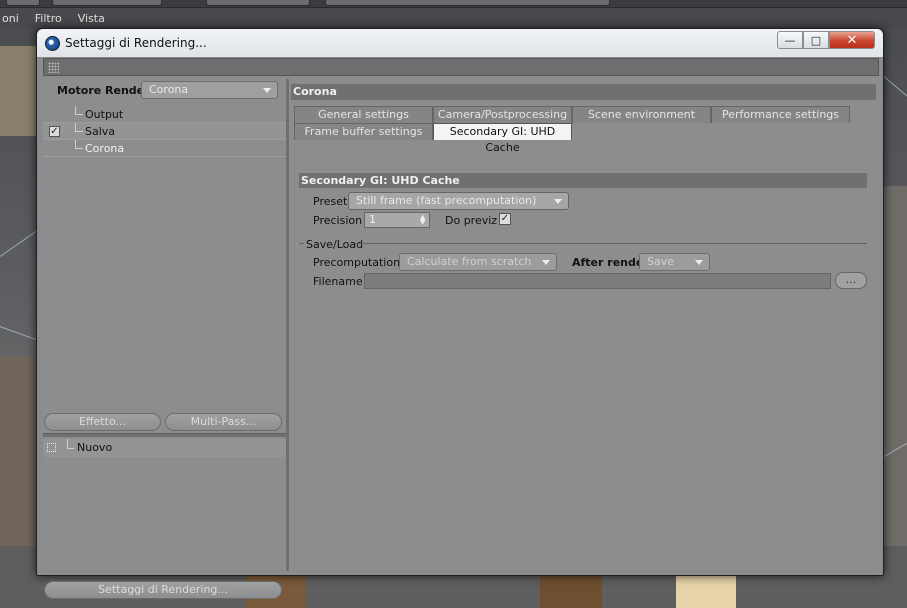 The height and width of the screenshot is (608, 907). What do you see at coordinates (20, 456) in the screenshot?
I see `bg-wall-left` at bounding box center [20, 456].